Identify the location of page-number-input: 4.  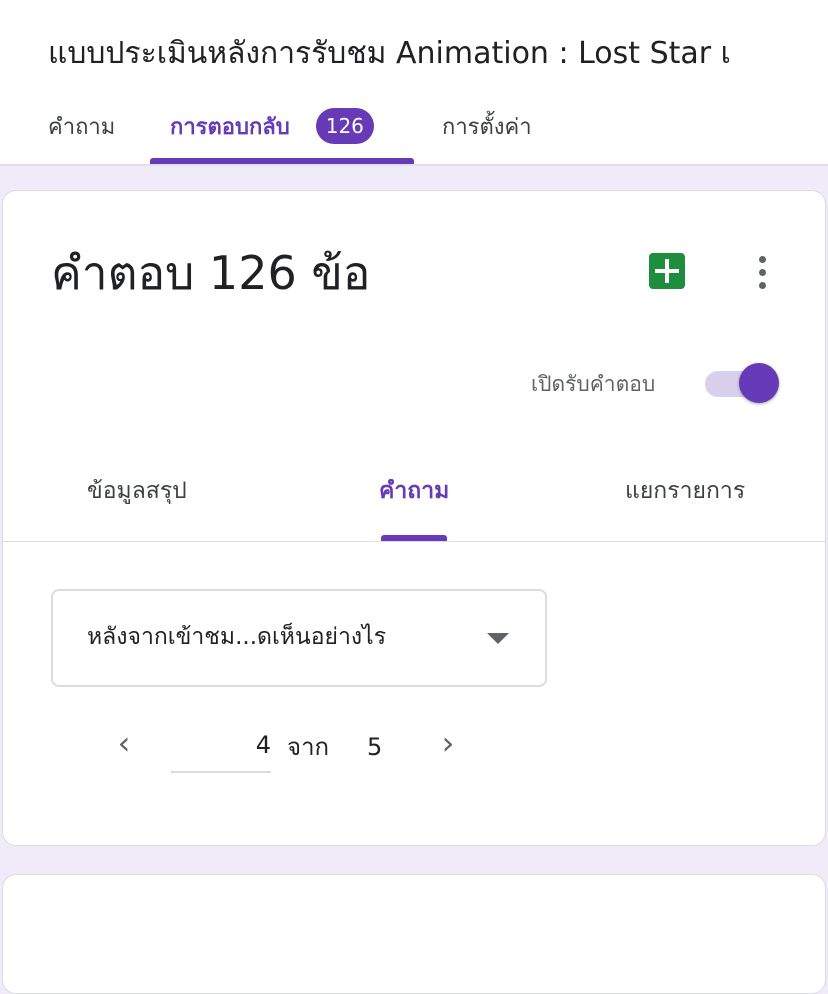
(221, 749).